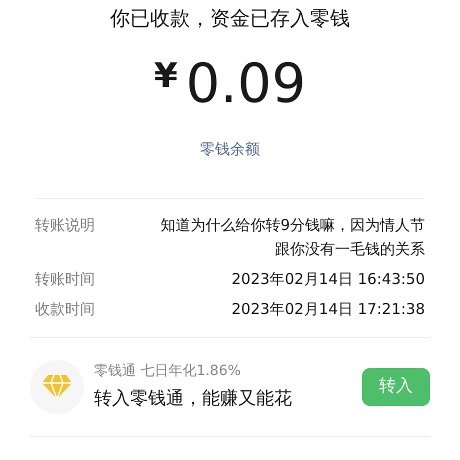  I want to click on detail-value: 知道为什么给你转9分钱嘛，因为情人节跟你没有一毛钱的关系, so click(292, 237).